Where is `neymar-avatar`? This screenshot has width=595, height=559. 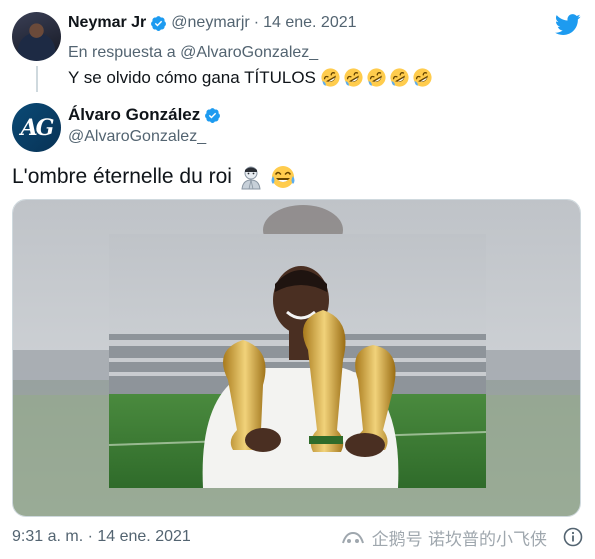 neymar-avatar is located at coordinates (36, 36).